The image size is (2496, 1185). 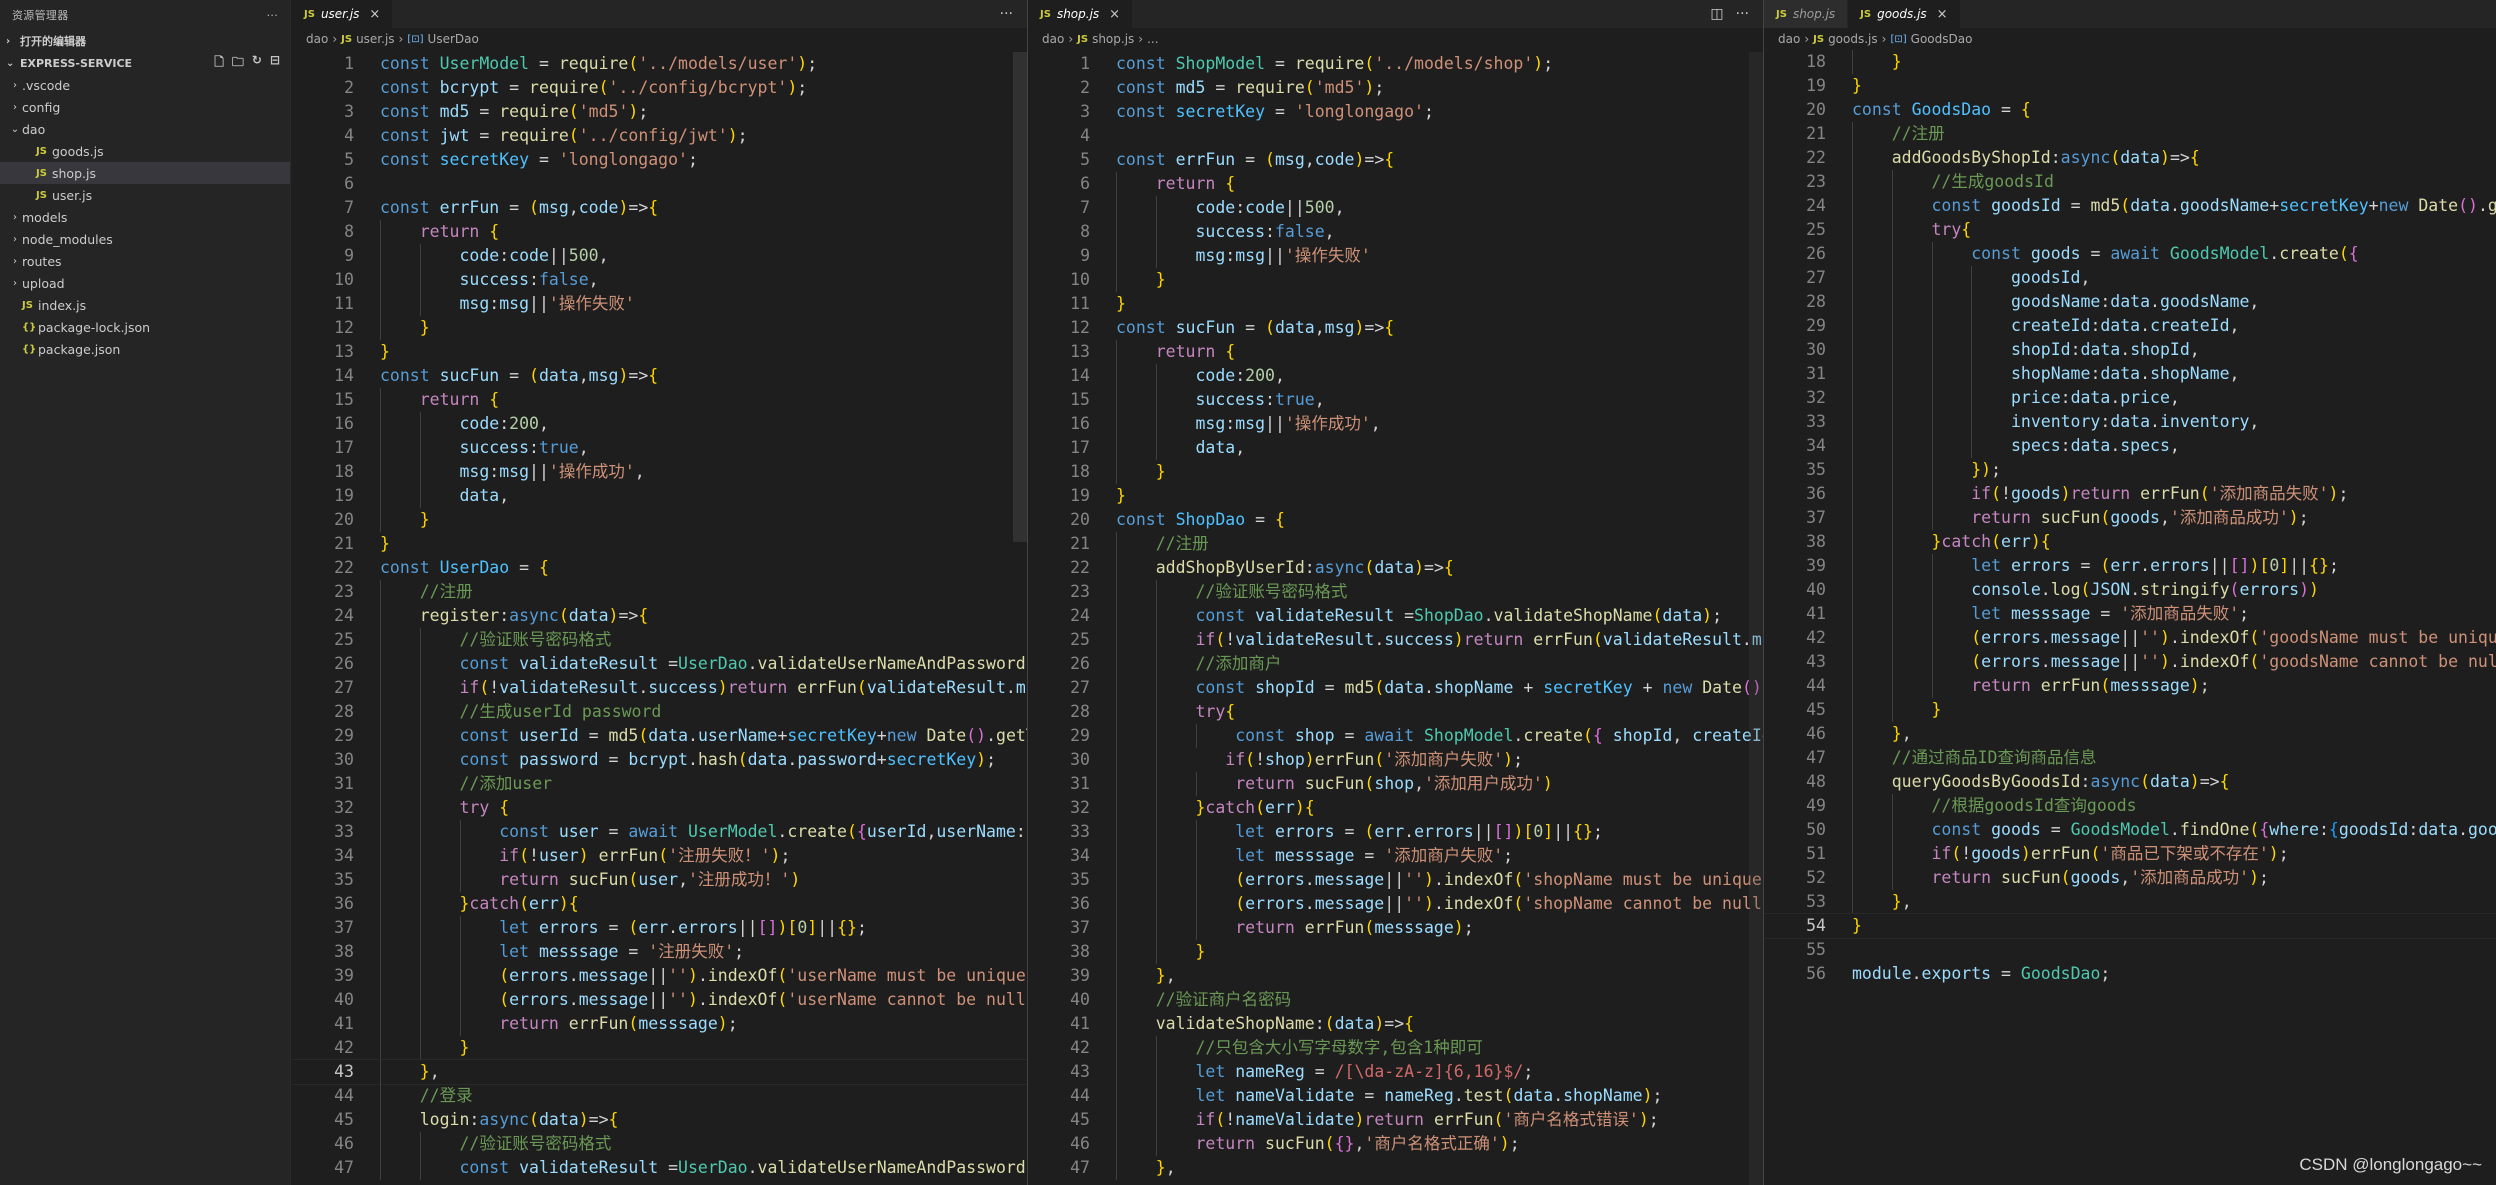 I want to click on line-number: 22, so click(x=1080, y=567).